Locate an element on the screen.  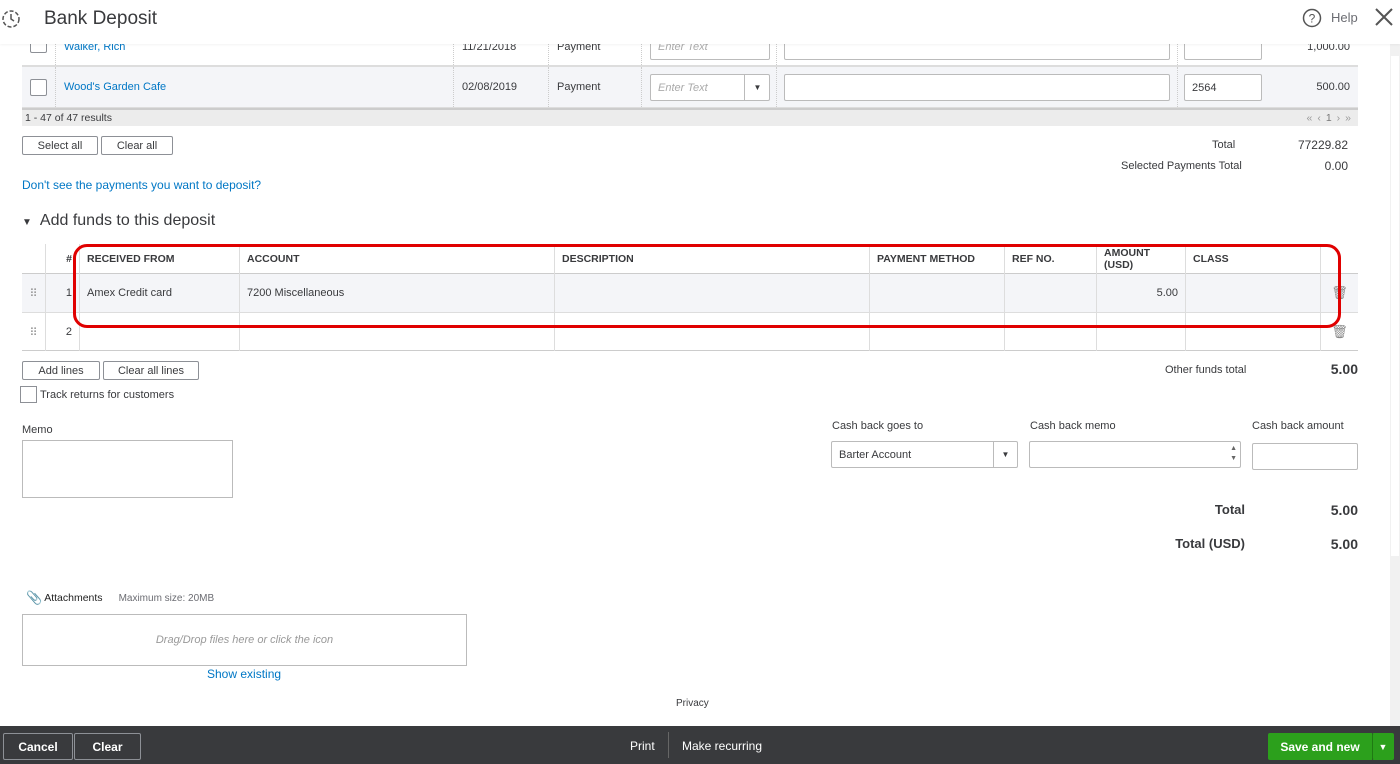
cash-back-goes-label: Cash back goes to is located at coordinates (878, 426).